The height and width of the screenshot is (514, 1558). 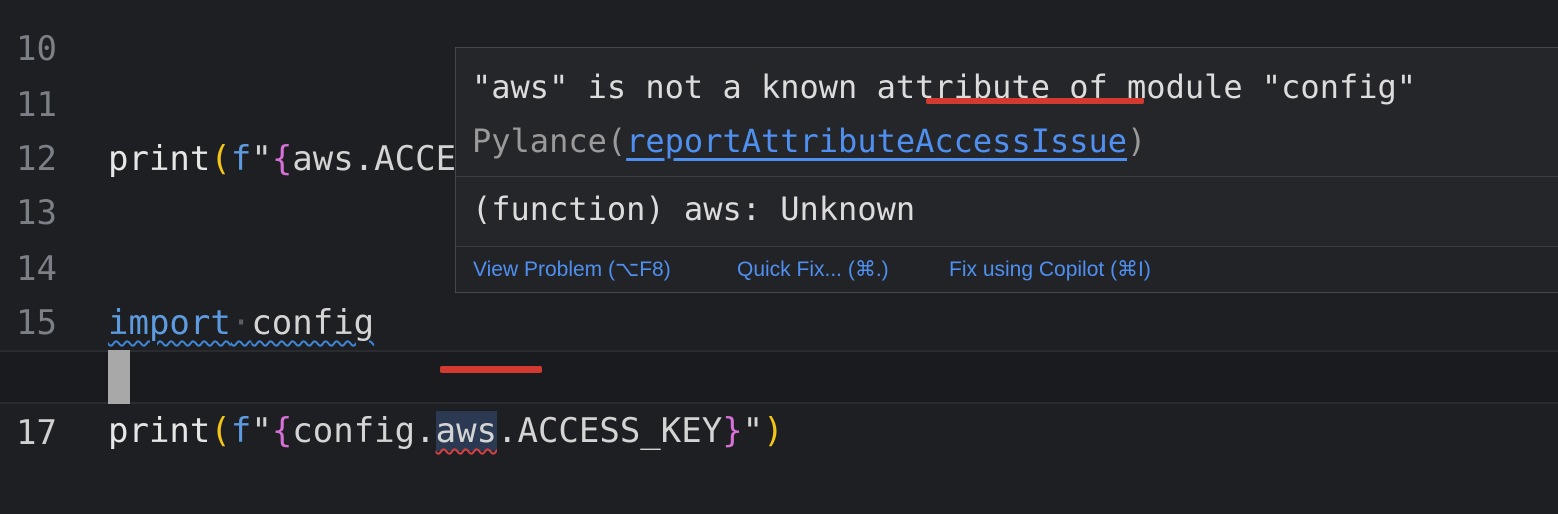 What do you see at coordinates (282, 431) in the screenshot?
I see `brace: {` at bounding box center [282, 431].